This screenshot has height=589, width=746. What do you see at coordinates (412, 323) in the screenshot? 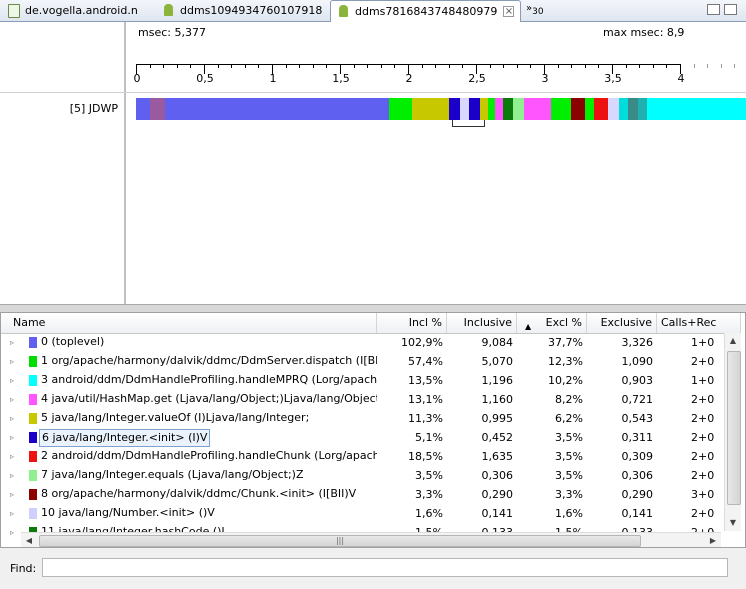
I see `column-header-incl-pct: Incl %` at bounding box center [412, 323].